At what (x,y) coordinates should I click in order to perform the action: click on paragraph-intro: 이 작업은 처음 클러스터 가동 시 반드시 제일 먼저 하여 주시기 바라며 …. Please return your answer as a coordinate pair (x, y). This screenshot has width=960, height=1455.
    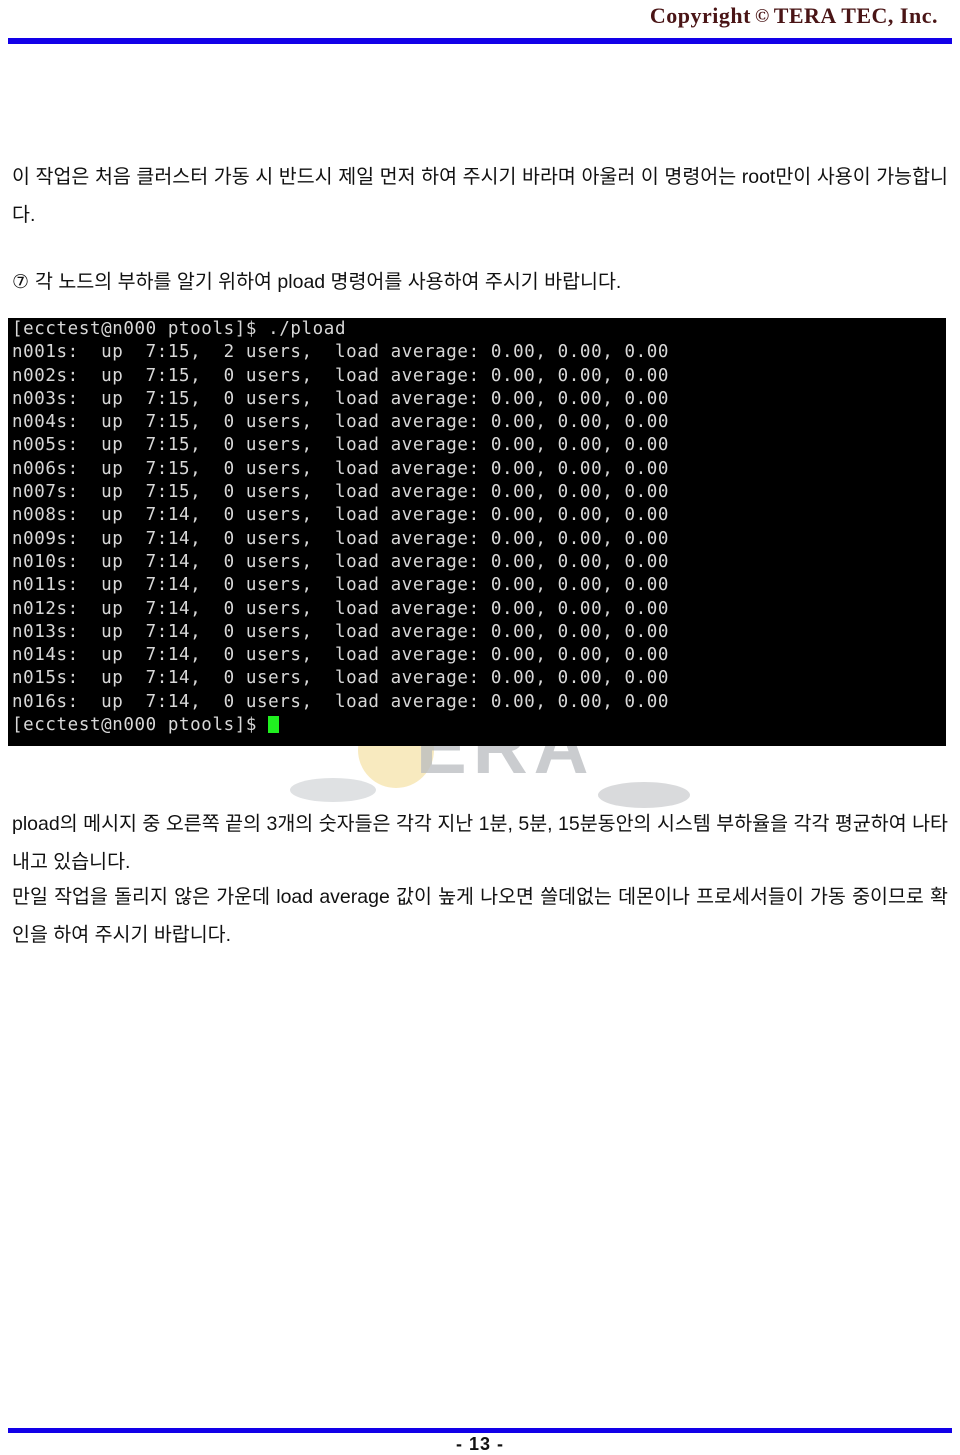
    Looking at the image, I should click on (480, 195).